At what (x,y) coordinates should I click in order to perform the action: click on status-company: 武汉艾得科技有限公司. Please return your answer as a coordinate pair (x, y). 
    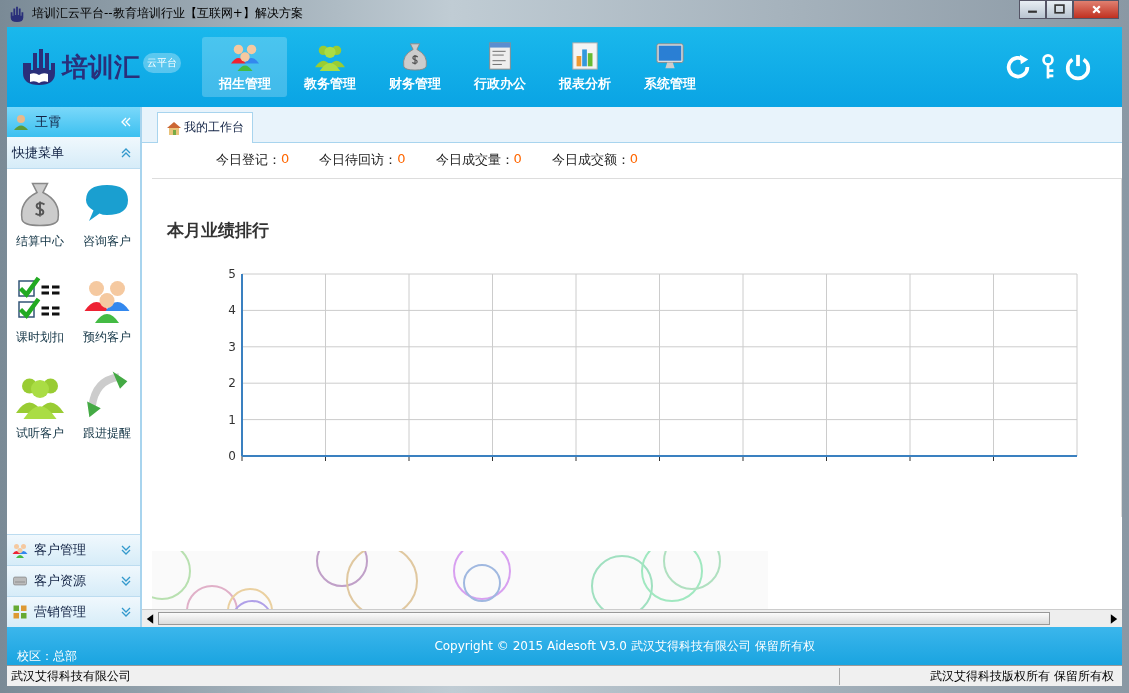
    Looking at the image, I should click on (71, 676).